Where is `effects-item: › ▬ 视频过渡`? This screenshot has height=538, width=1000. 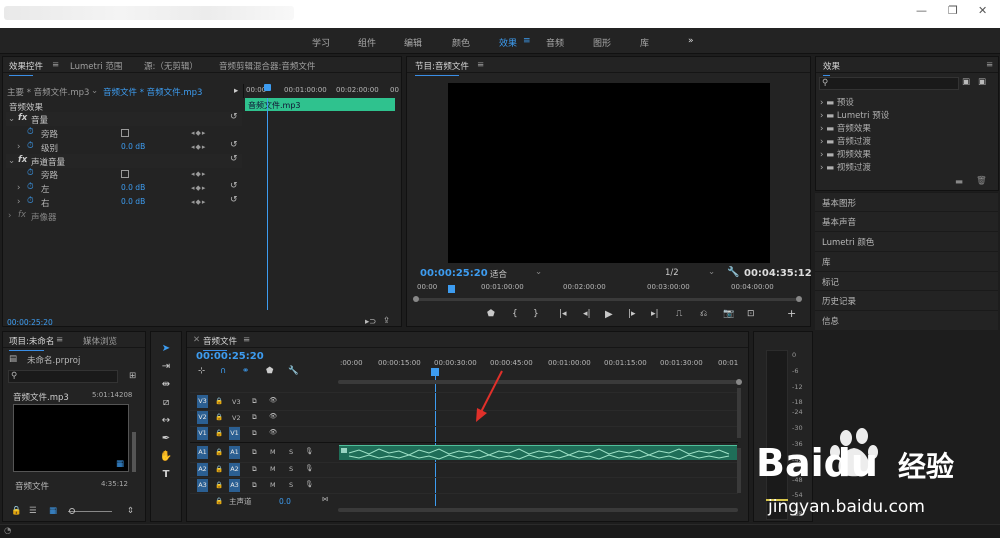 effects-item: › ▬ 视频过渡 is located at coordinates (845, 167).